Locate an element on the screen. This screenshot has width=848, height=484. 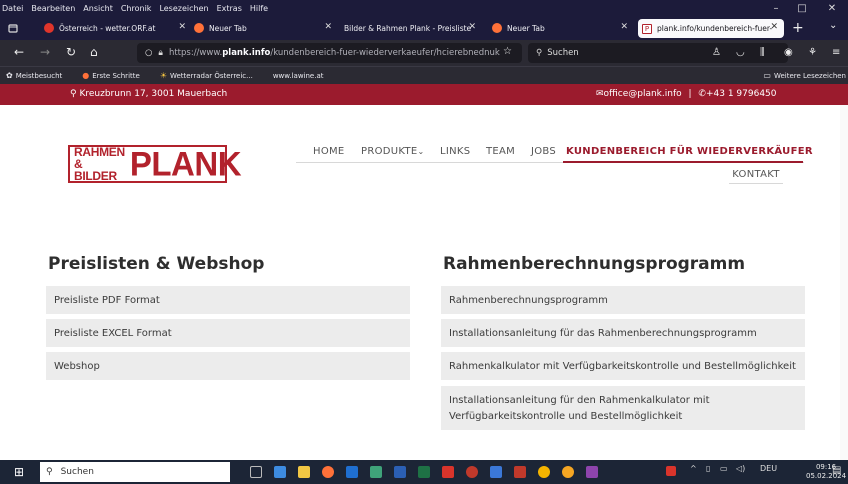
maximize-button: □ is located at coordinates (802, 8).